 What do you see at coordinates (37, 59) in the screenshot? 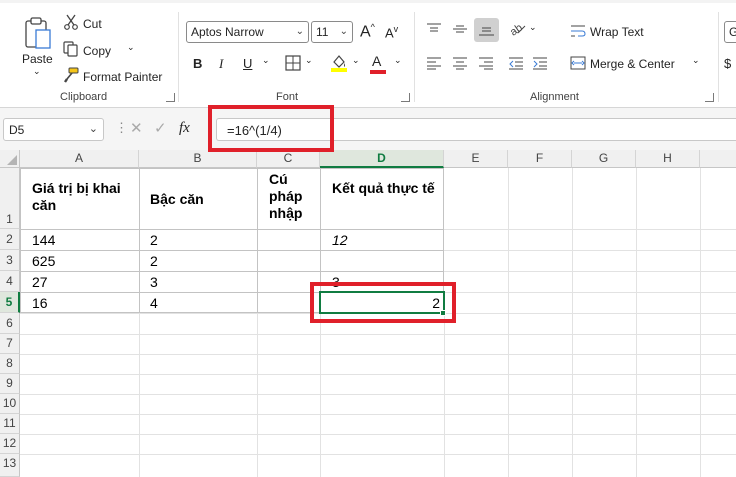
I see `paste-button-label: Paste` at bounding box center [37, 59].